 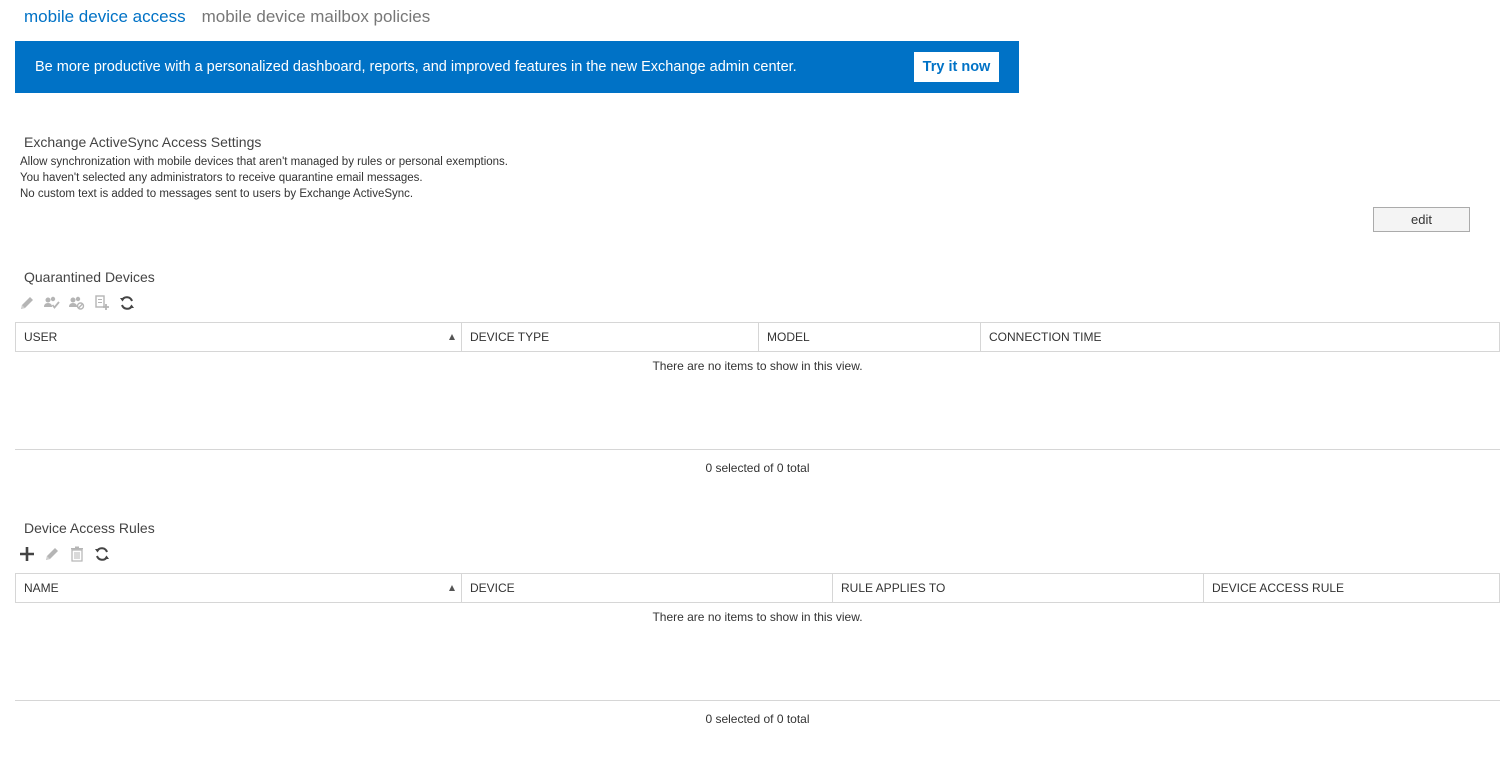 I want to click on column-header-model: MODEL, so click(x=870, y=337).